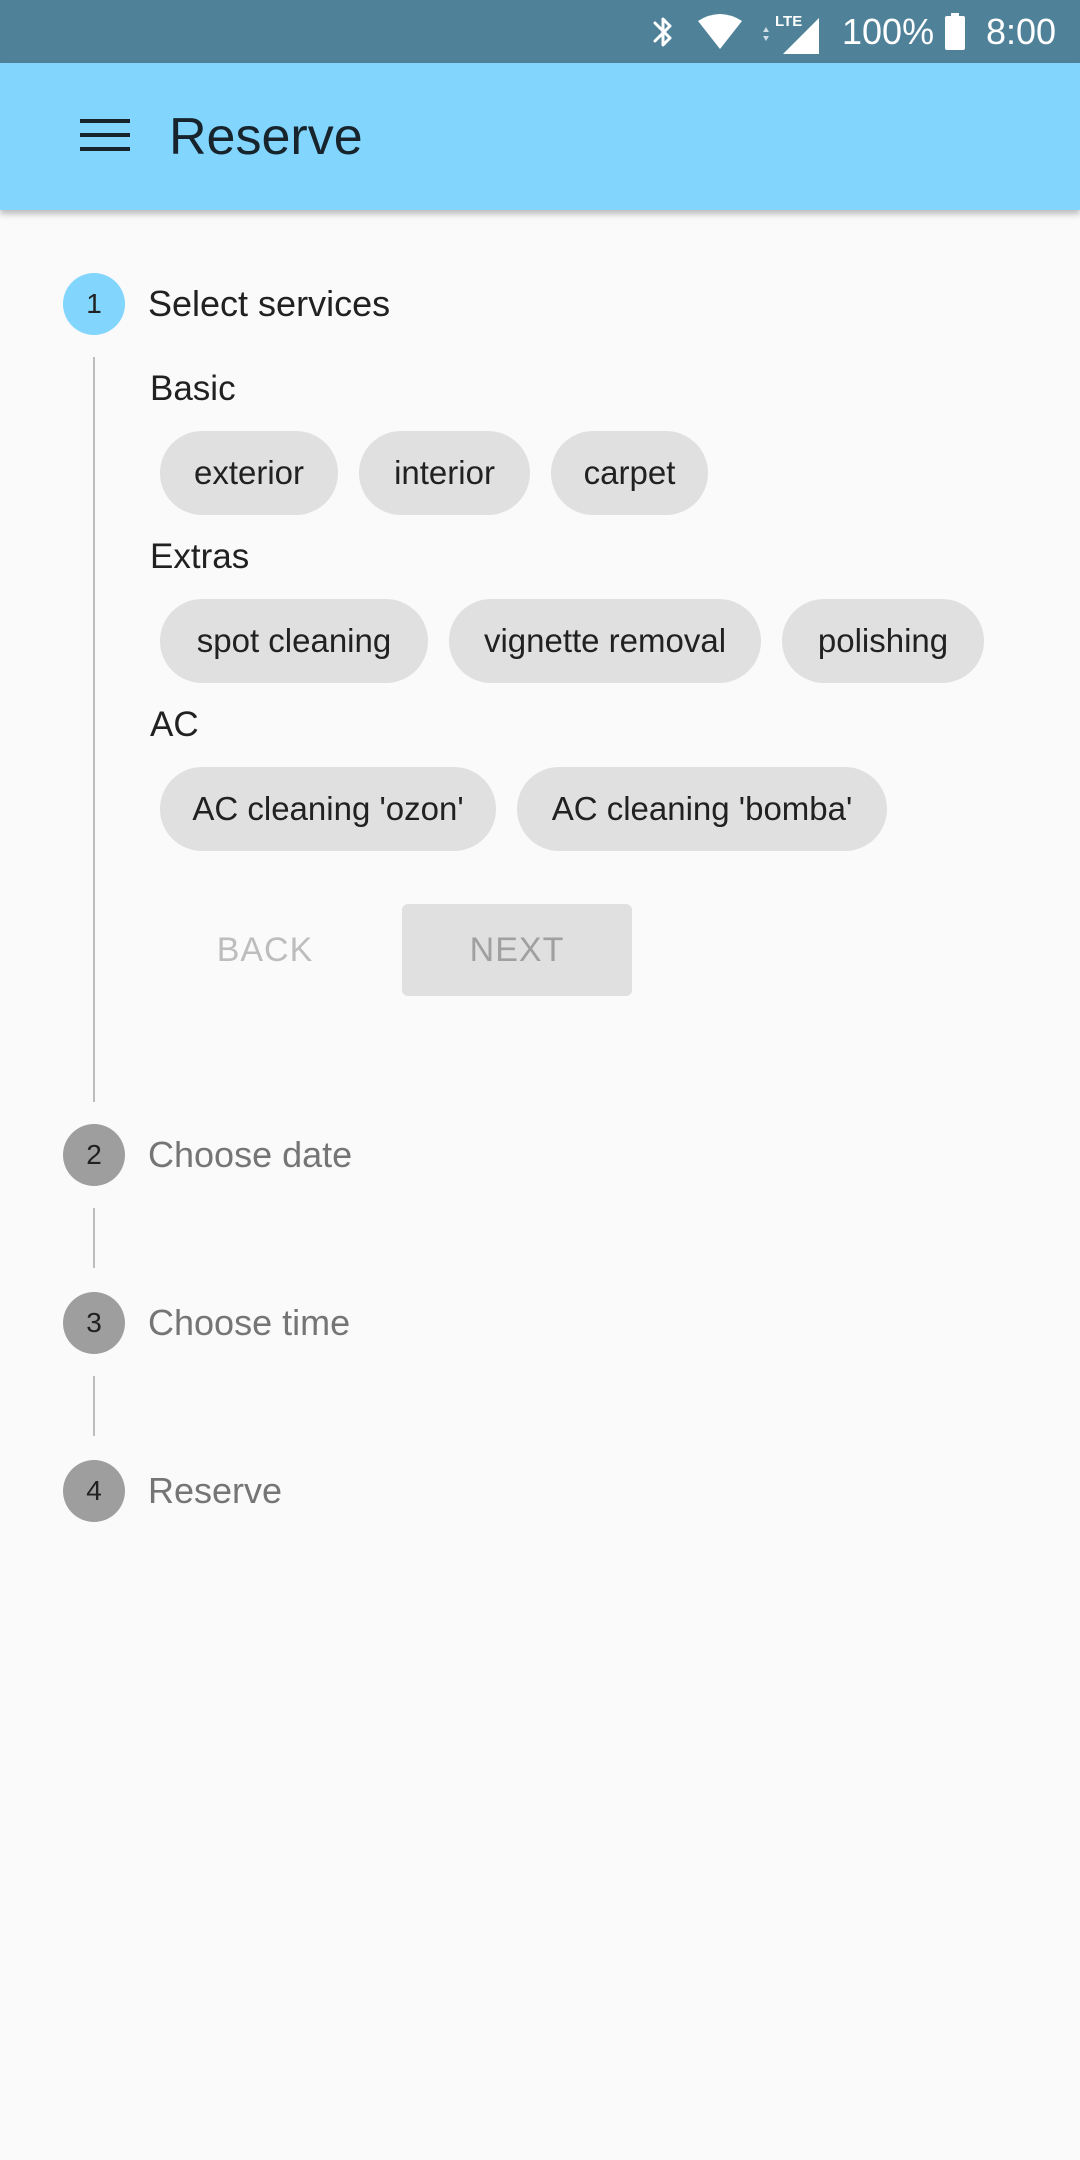 Image resolution: width=1080 pixels, height=2160 pixels. Describe the element at coordinates (605, 641) in the screenshot. I see `chip-vignette-removal: vignette removal` at that location.